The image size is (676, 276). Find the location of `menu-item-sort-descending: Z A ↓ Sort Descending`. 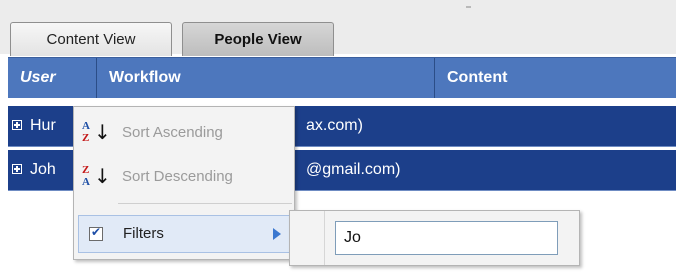

menu-item-sort-descending: Z A ↓ Sort Descending is located at coordinates (184, 177).